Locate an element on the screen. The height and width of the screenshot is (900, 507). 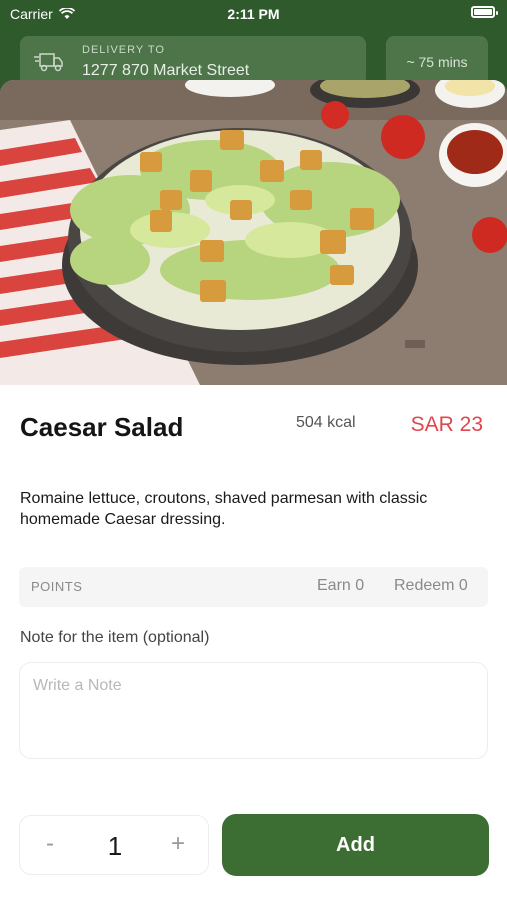
points-redeem: Redeem 0 is located at coordinates (431, 586).